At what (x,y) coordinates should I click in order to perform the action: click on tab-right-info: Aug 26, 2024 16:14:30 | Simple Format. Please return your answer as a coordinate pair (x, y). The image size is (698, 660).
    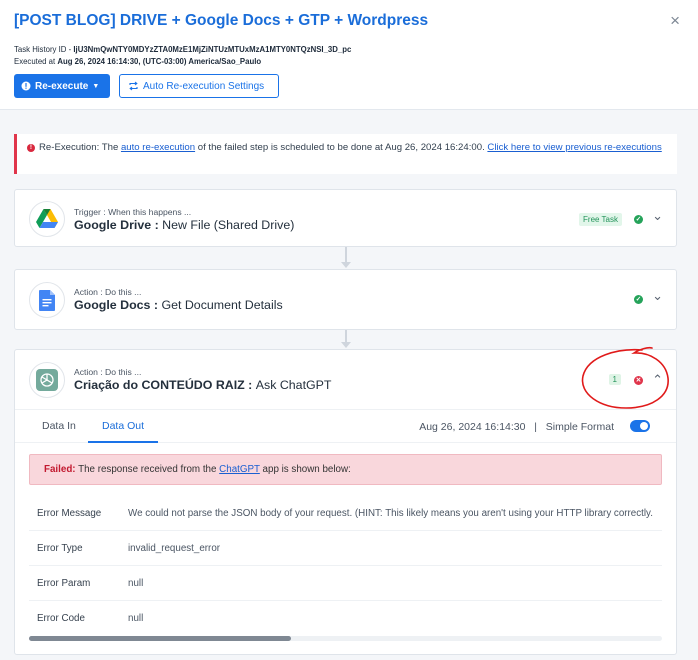
    Looking at the image, I should click on (516, 427).